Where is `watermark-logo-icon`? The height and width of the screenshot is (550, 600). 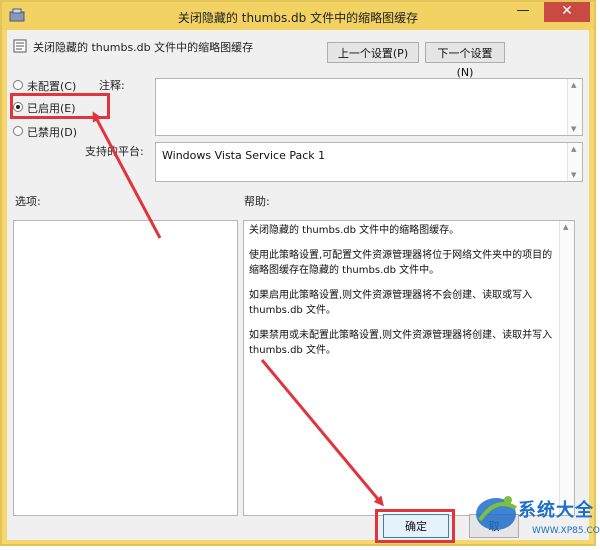 watermark-logo-icon is located at coordinates (497, 513).